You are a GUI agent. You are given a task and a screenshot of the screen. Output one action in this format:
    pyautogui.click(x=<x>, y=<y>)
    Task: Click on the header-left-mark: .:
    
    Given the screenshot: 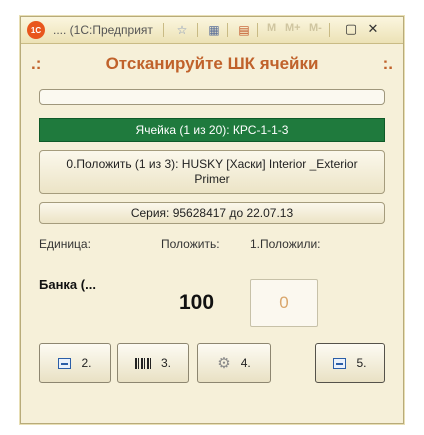 What is the action you would take?
    pyautogui.click(x=36, y=63)
    